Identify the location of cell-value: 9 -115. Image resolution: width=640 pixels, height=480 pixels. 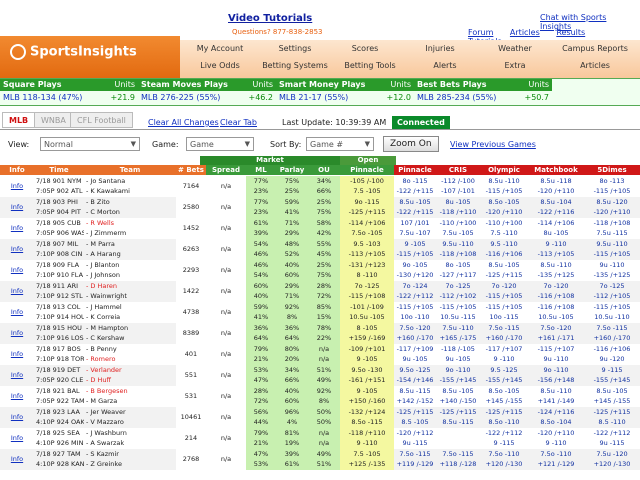
(612, 370).